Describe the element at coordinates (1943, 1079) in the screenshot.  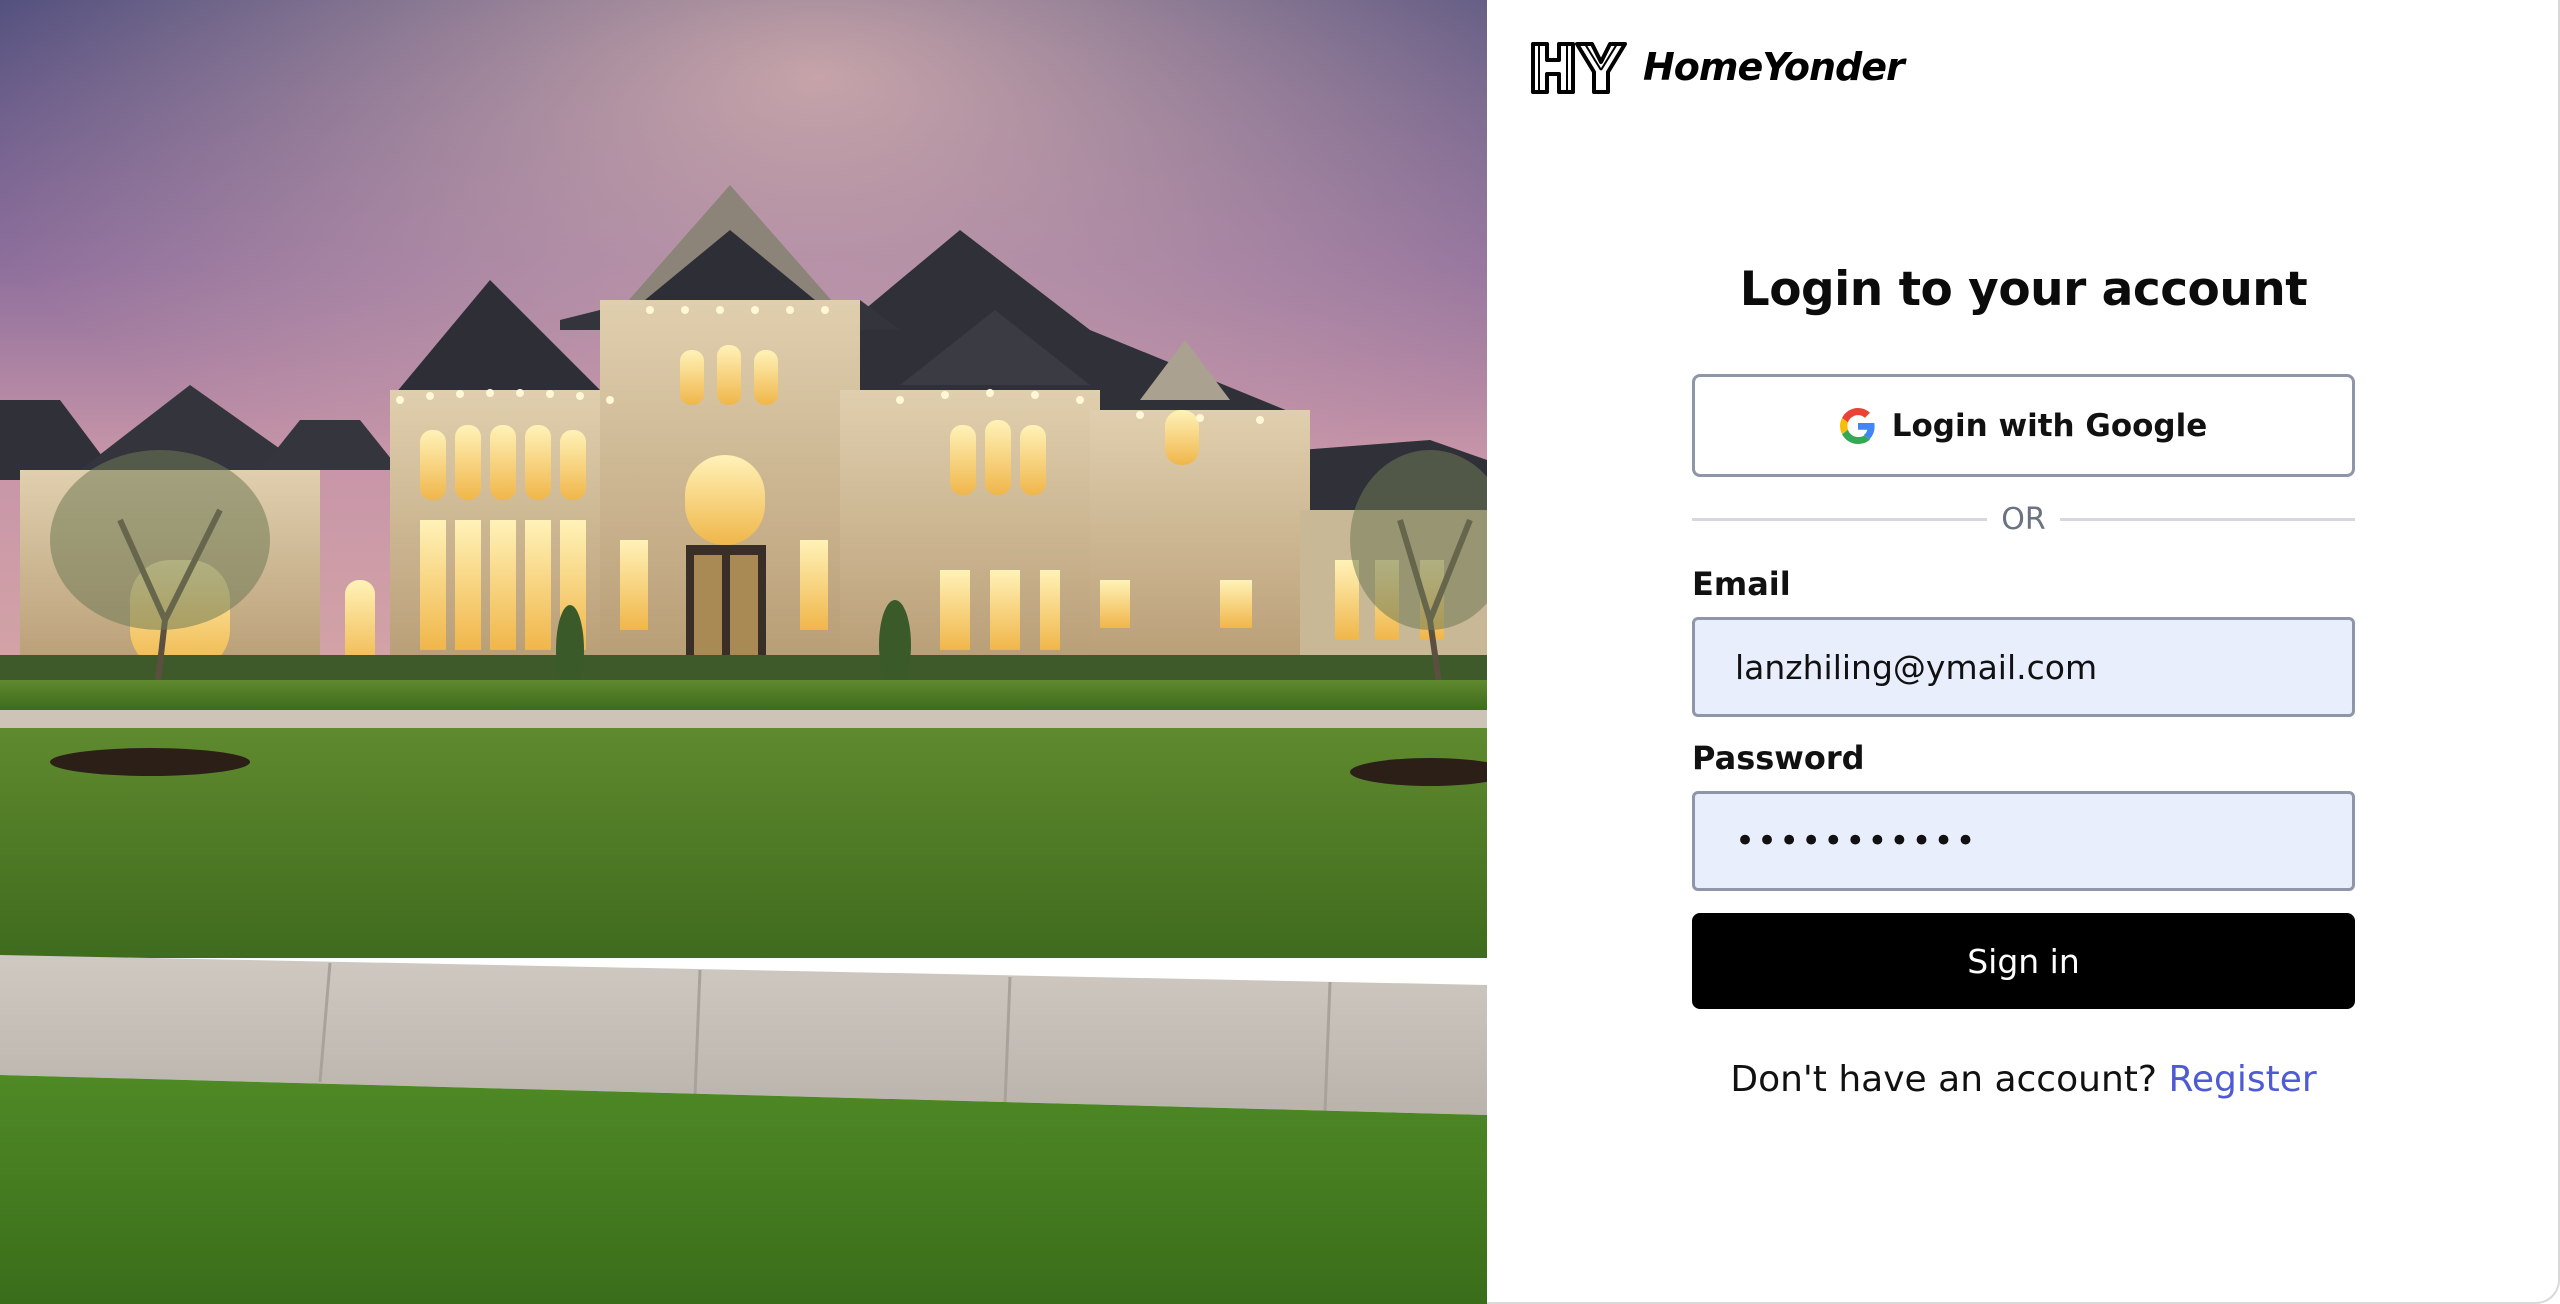
I see `register-prompt: Don't have an account?` at that location.